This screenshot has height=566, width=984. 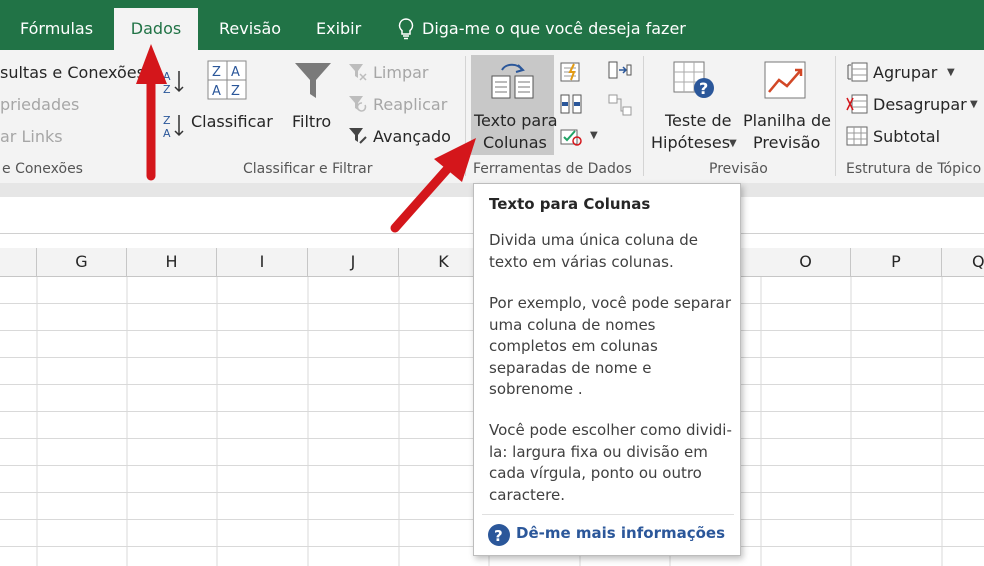 What do you see at coordinates (570, 204) in the screenshot?
I see `tooltip-title: Texto para Colunas` at bounding box center [570, 204].